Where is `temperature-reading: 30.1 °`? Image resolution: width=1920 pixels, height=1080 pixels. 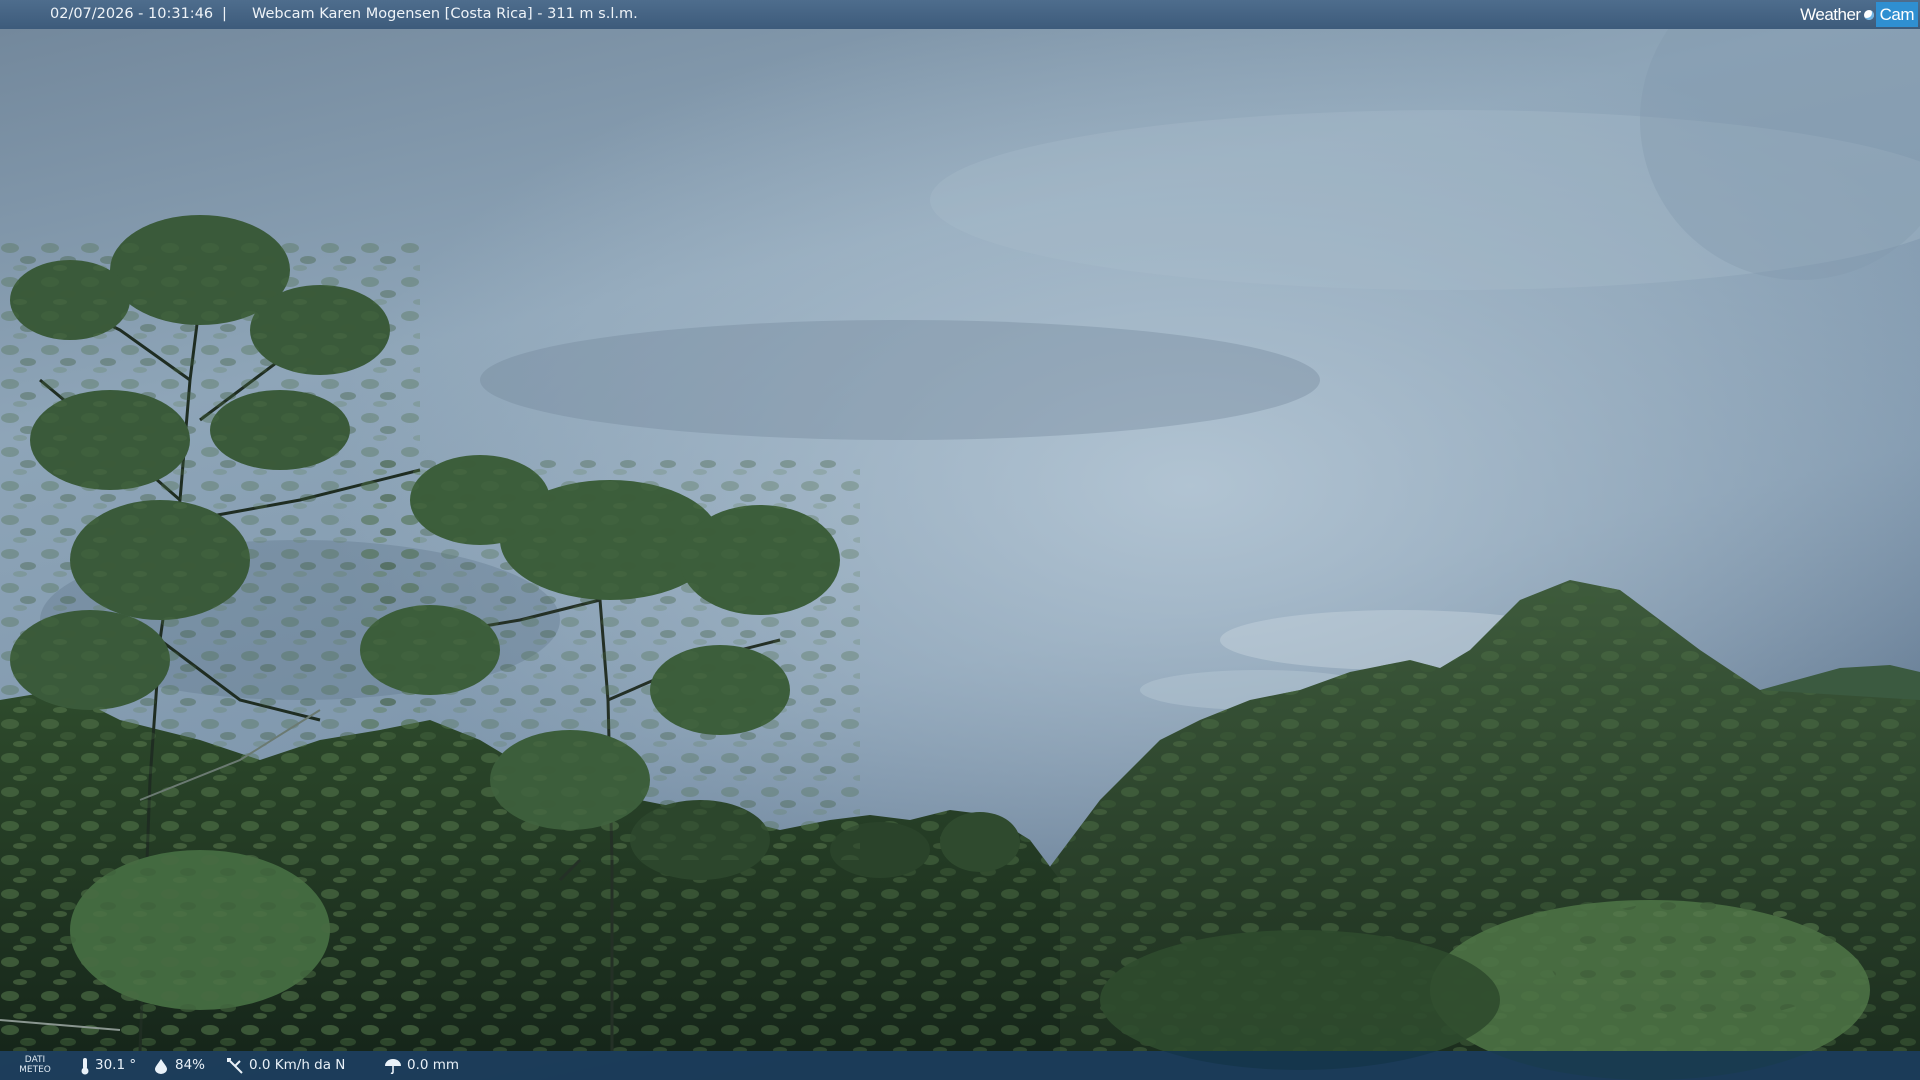 temperature-reading: 30.1 ° is located at coordinates (108, 1065).